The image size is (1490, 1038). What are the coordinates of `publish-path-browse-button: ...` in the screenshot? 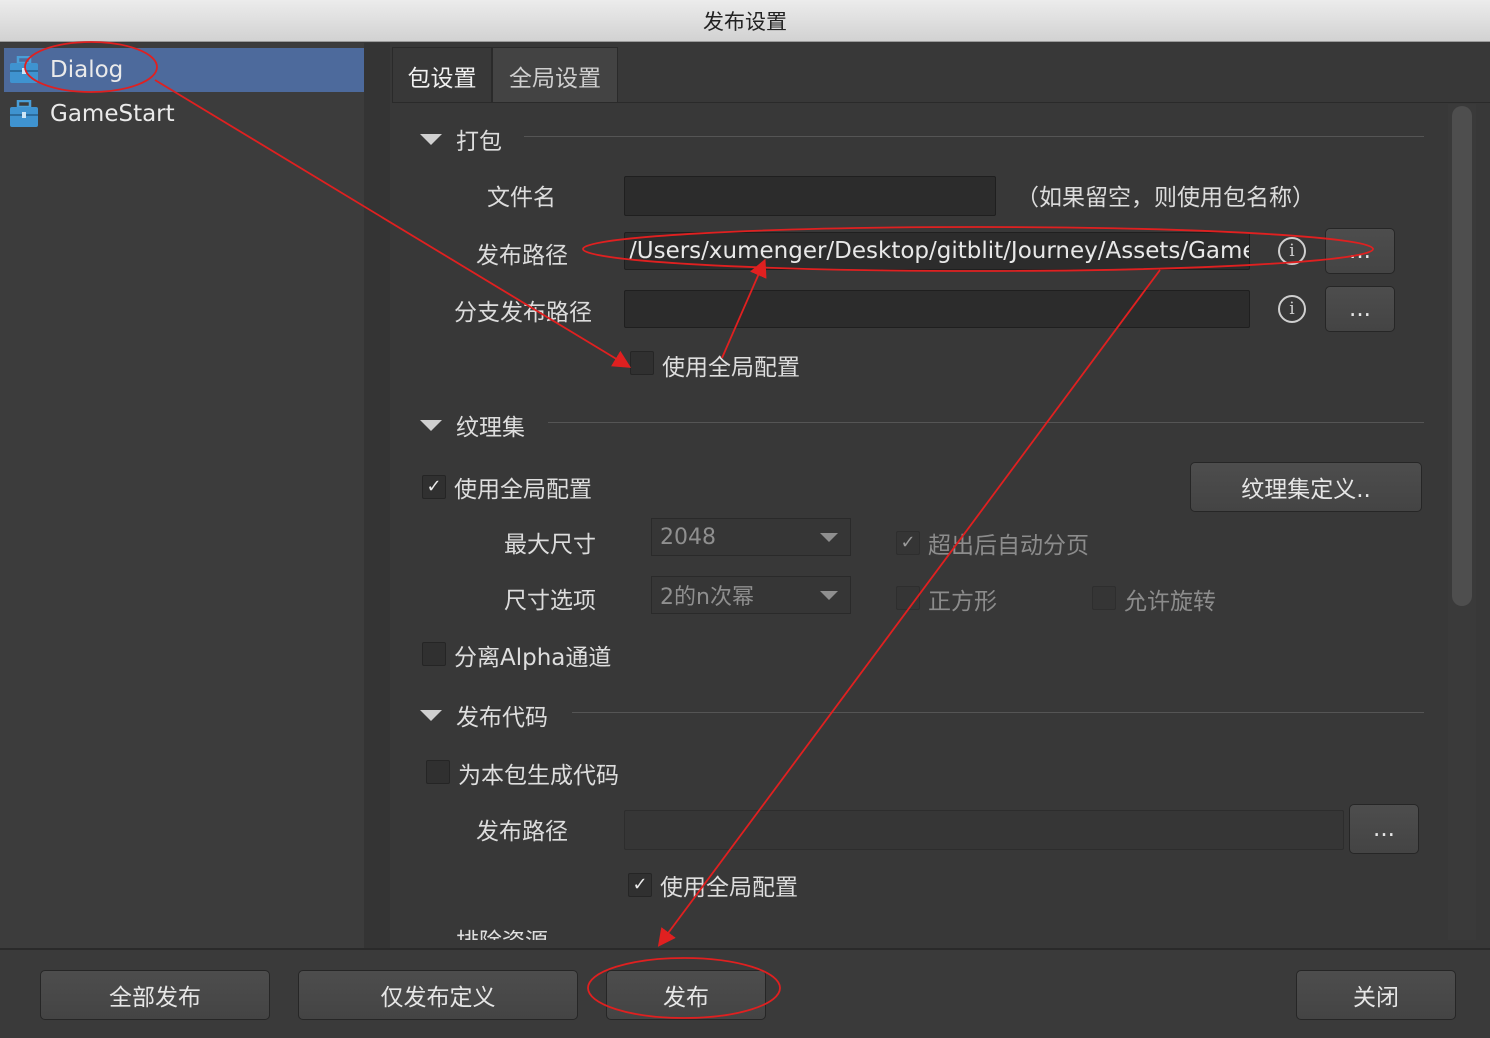 It's located at (1360, 251).